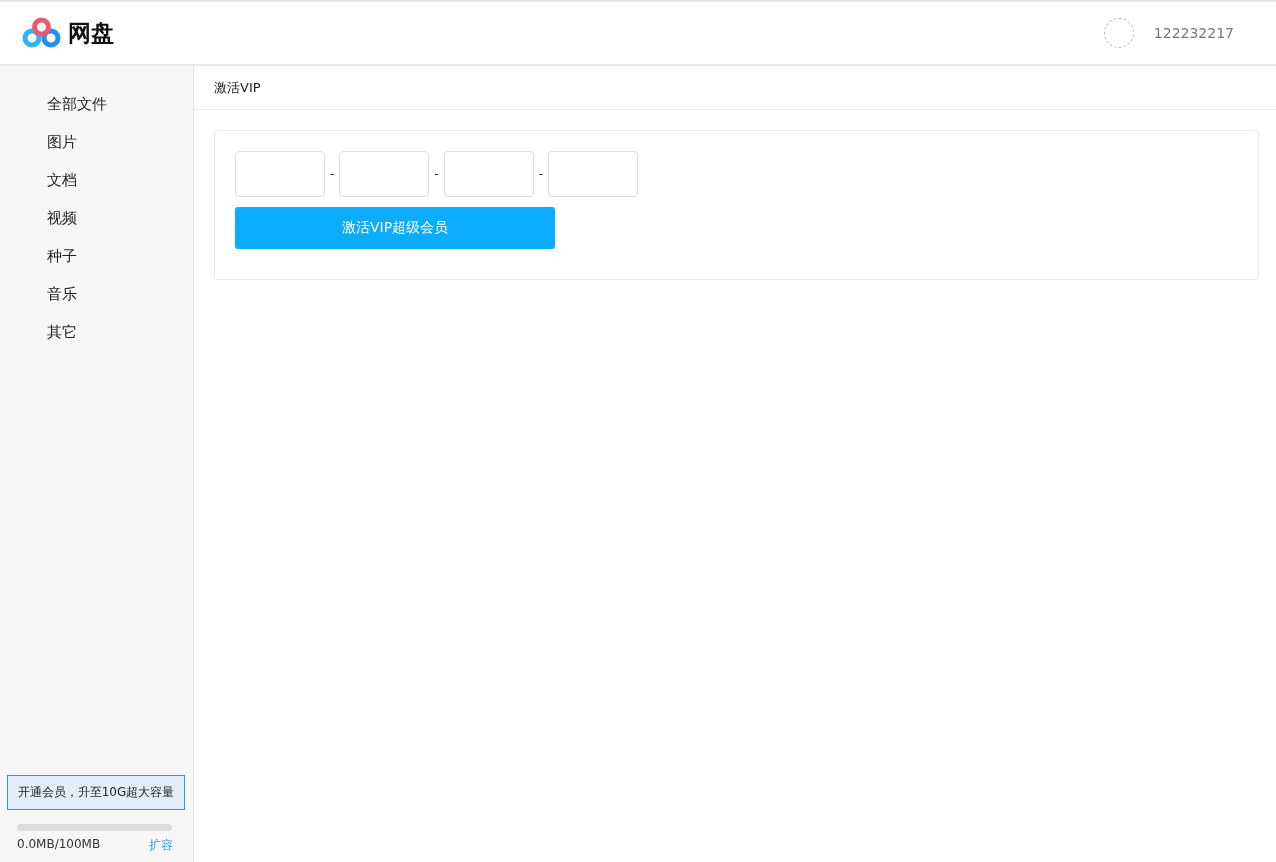 Image resolution: width=1276 pixels, height=862 pixels. I want to click on sidebar-item: 图片, so click(120, 142).